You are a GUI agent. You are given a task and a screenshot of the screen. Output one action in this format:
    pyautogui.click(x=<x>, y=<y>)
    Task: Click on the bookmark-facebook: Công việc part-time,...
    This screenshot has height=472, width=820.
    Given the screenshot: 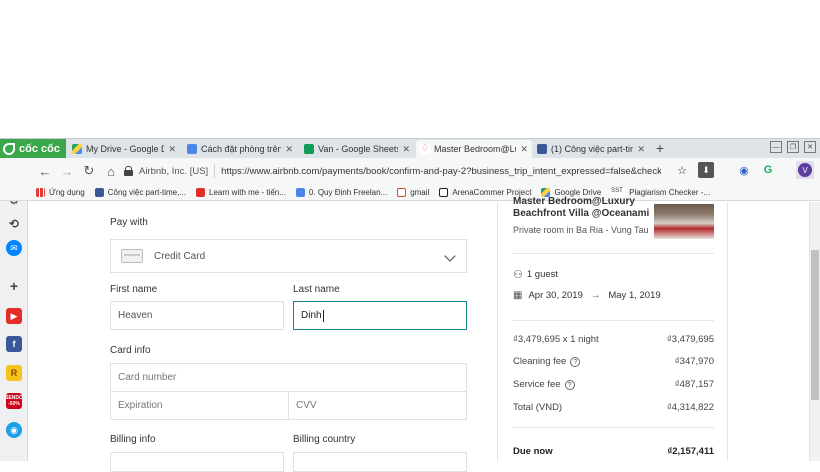 What is the action you would take?
    pyautogui.click(x=140, y=192)
    